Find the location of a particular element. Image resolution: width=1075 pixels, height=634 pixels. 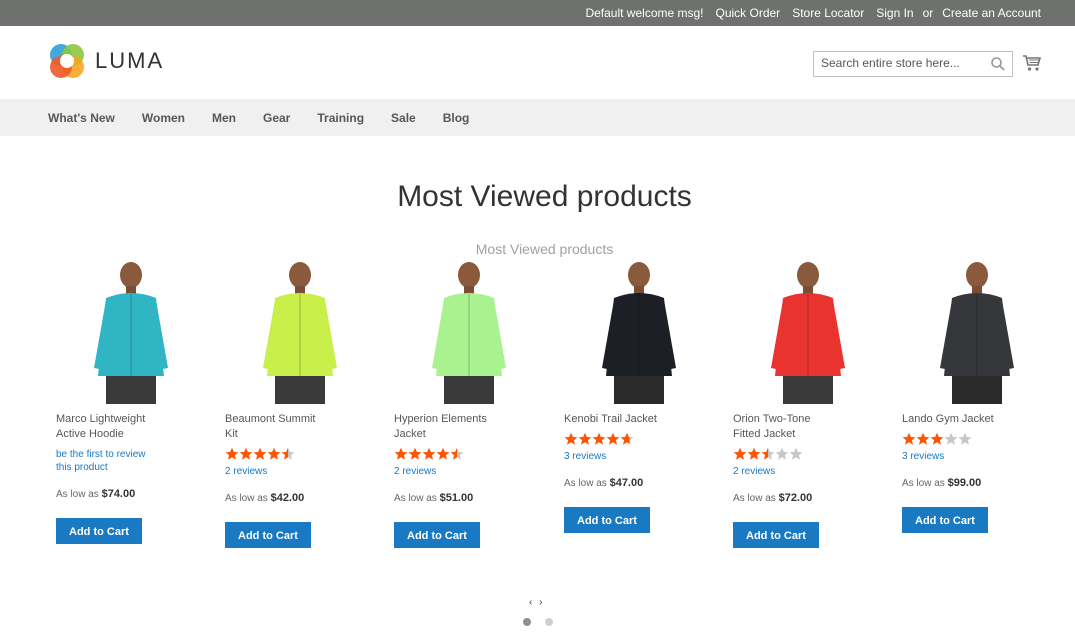

product-name-link: Orion Two-Tone Fitted Jacket is located at coordinates (808, 427).